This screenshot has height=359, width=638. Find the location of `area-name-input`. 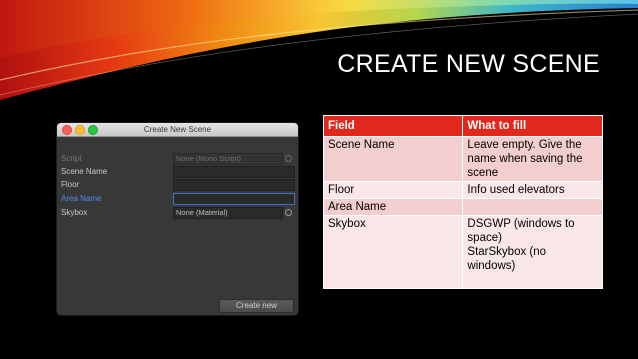

area-name-input is located at coordinates (234, 199).